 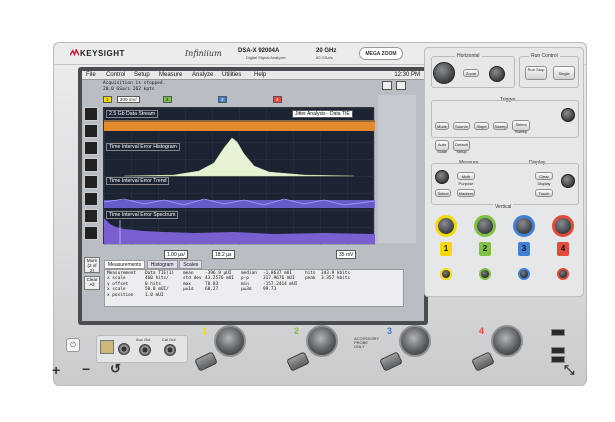 I want to click on measurement-cell, so click(x=284, y=295).